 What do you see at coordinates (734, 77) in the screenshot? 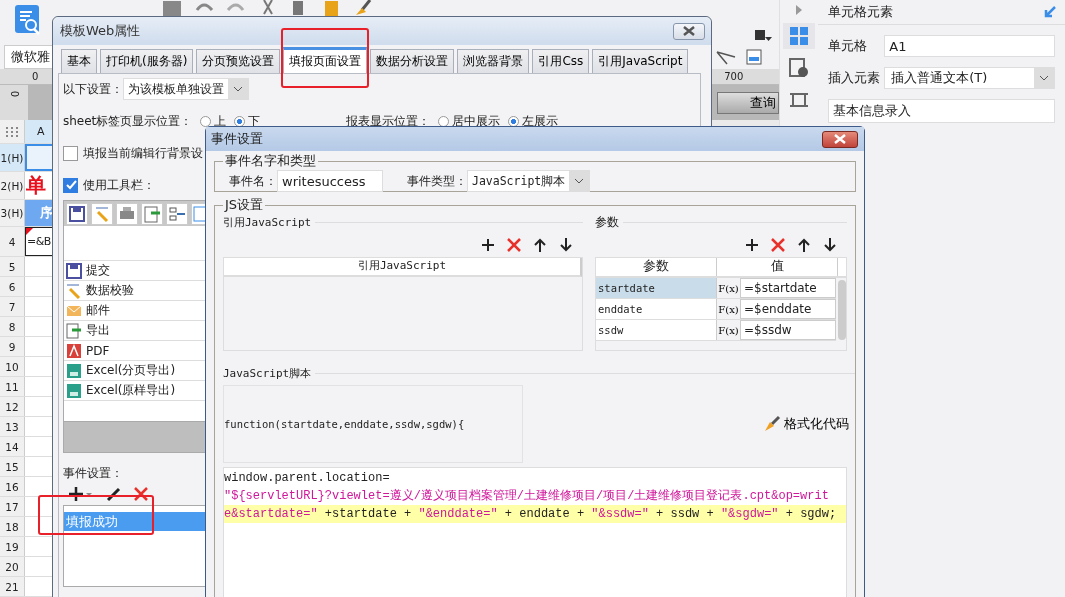
I see `ruler-label: 700` at bounding box center [734, 77].